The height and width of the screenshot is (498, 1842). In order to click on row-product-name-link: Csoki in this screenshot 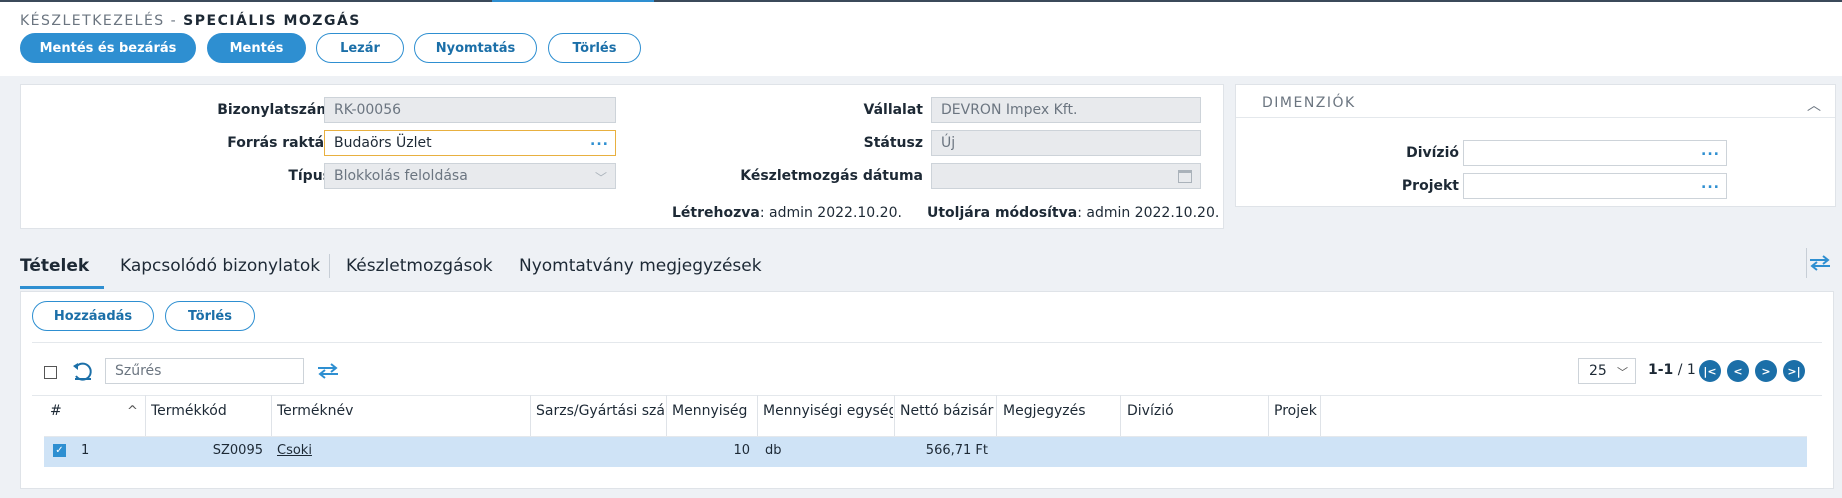, I will do `click(294, 450)`.